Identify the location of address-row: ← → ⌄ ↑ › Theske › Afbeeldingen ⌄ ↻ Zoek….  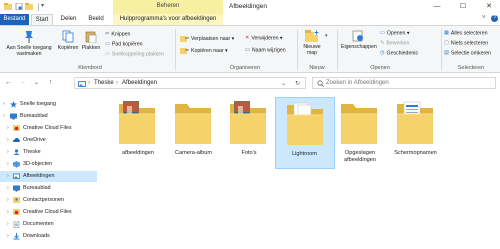
(250, 83).